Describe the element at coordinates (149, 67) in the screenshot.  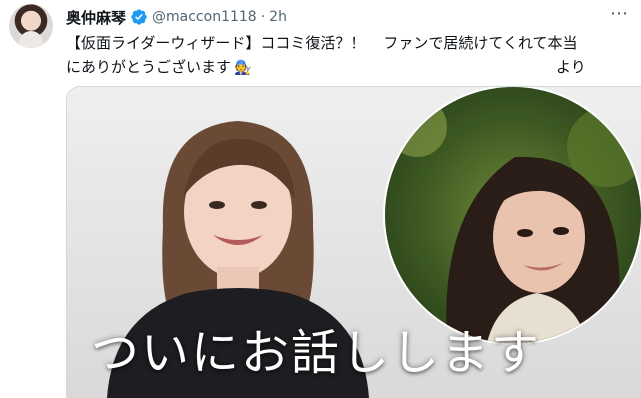
I see `tweet-text-segment: にありがとうございます` at that location.